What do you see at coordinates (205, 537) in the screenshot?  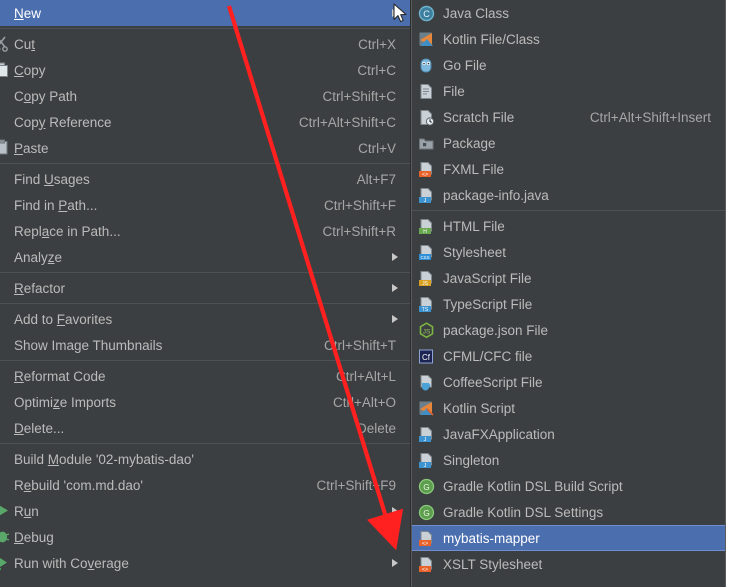 I see `menu-item-debug: Debug` at bounding box center [205, 537].